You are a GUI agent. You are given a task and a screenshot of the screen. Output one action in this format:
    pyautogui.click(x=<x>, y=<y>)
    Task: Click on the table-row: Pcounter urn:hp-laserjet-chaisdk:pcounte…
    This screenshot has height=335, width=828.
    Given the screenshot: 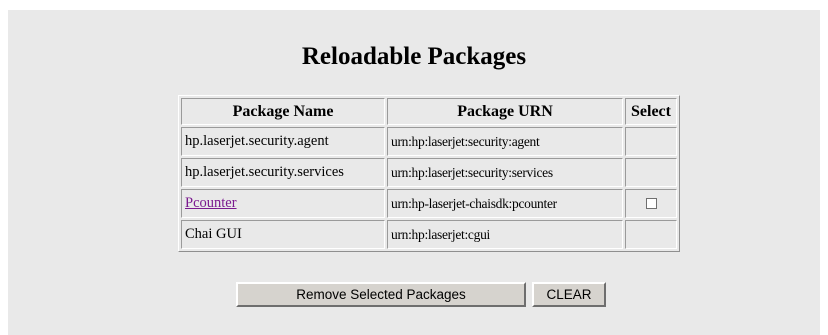 What is the action you would take?
    pyautogui.click(x=429, y=203)
    